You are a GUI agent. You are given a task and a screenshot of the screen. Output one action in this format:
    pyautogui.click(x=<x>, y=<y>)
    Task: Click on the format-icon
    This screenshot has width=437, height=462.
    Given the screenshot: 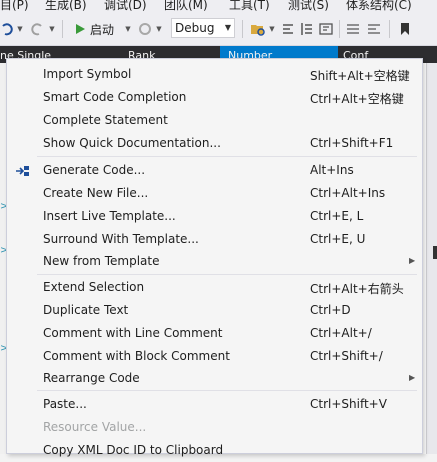 What is the action you would take?
    pyautogui.click(x=288, y=29)
    